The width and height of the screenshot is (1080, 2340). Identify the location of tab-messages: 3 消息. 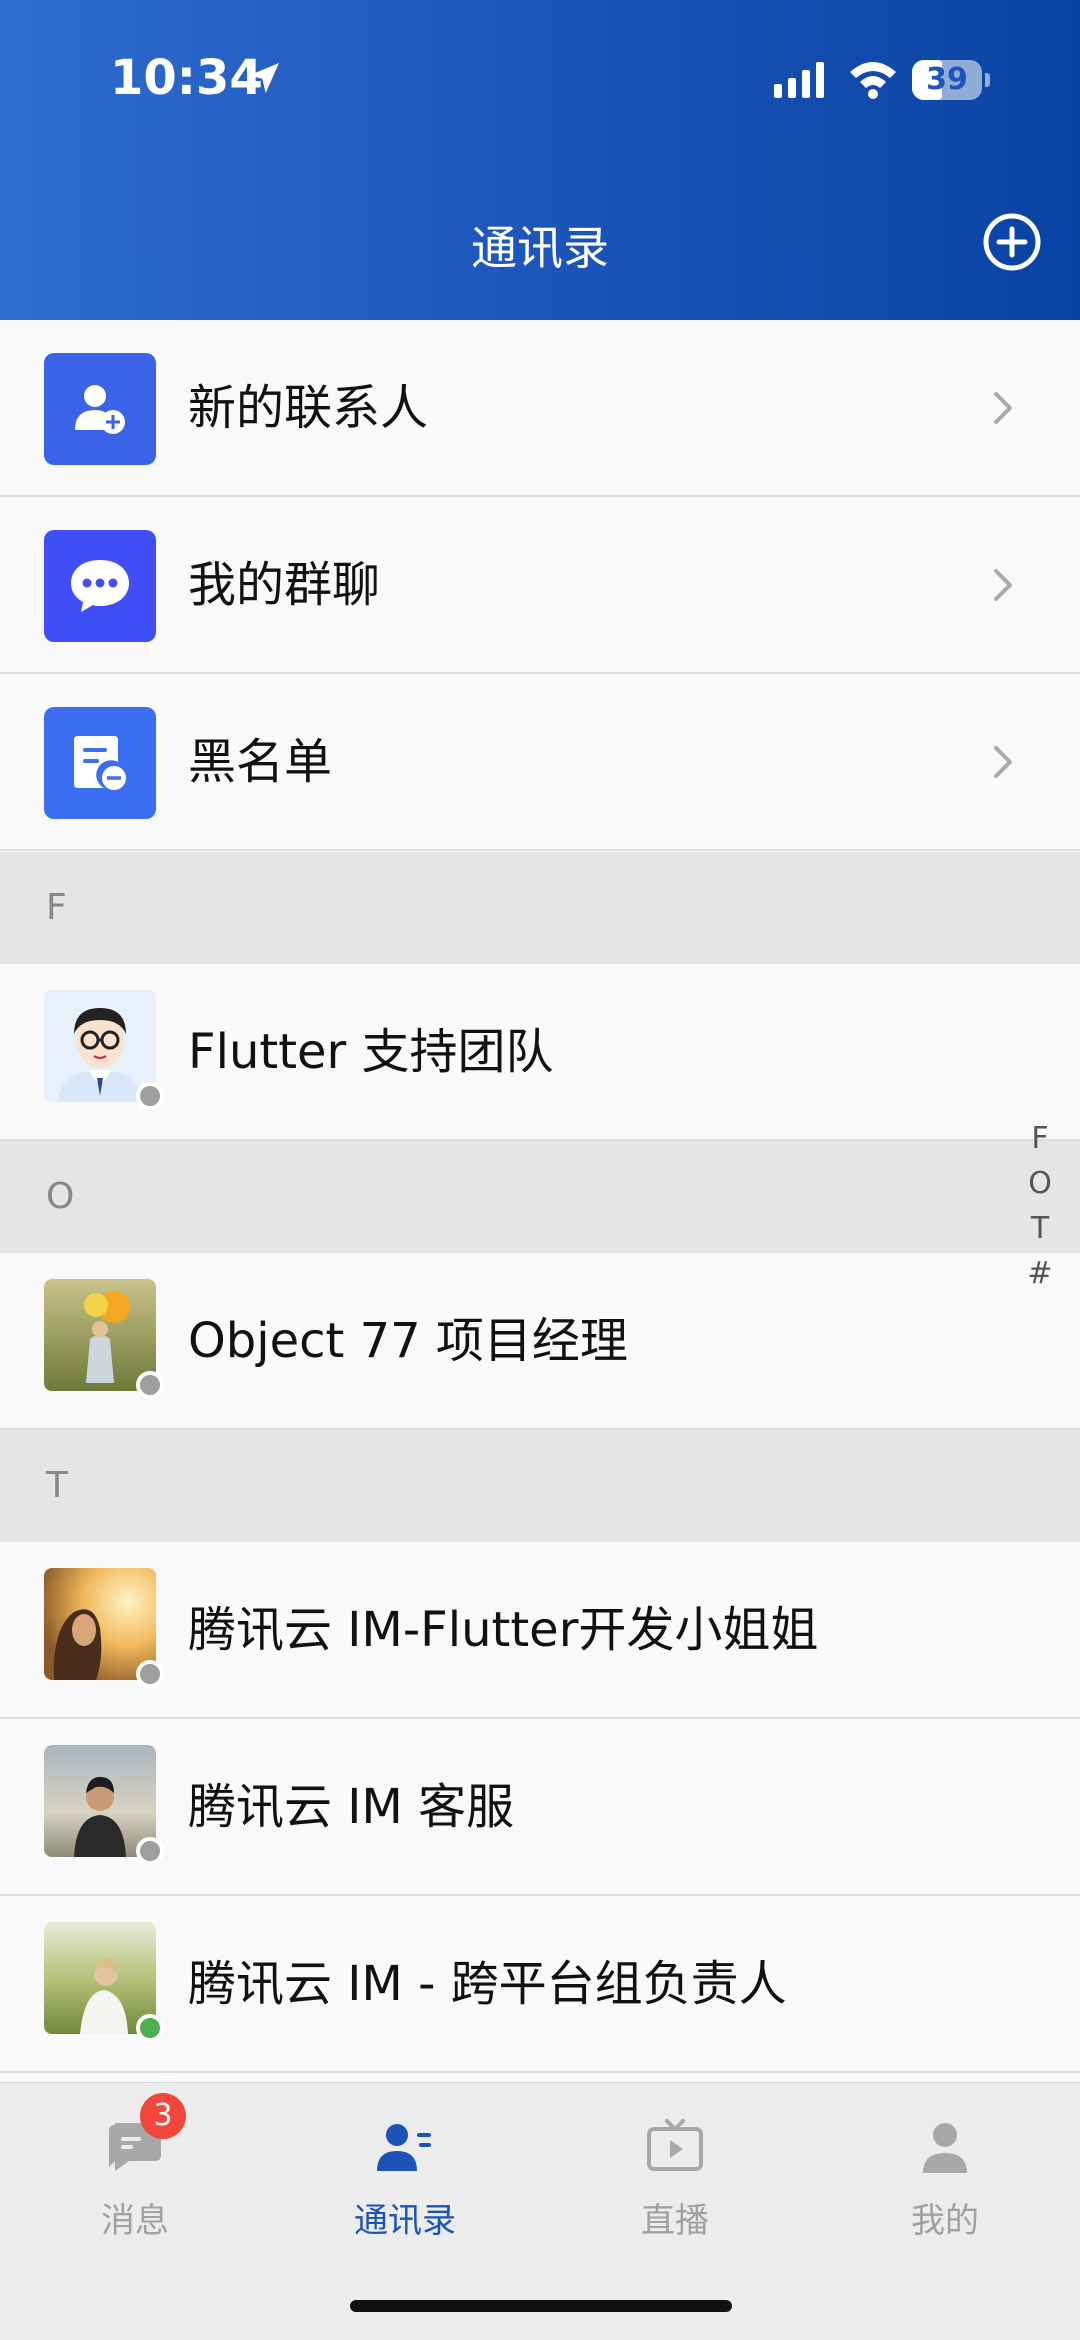
(135, 2183).